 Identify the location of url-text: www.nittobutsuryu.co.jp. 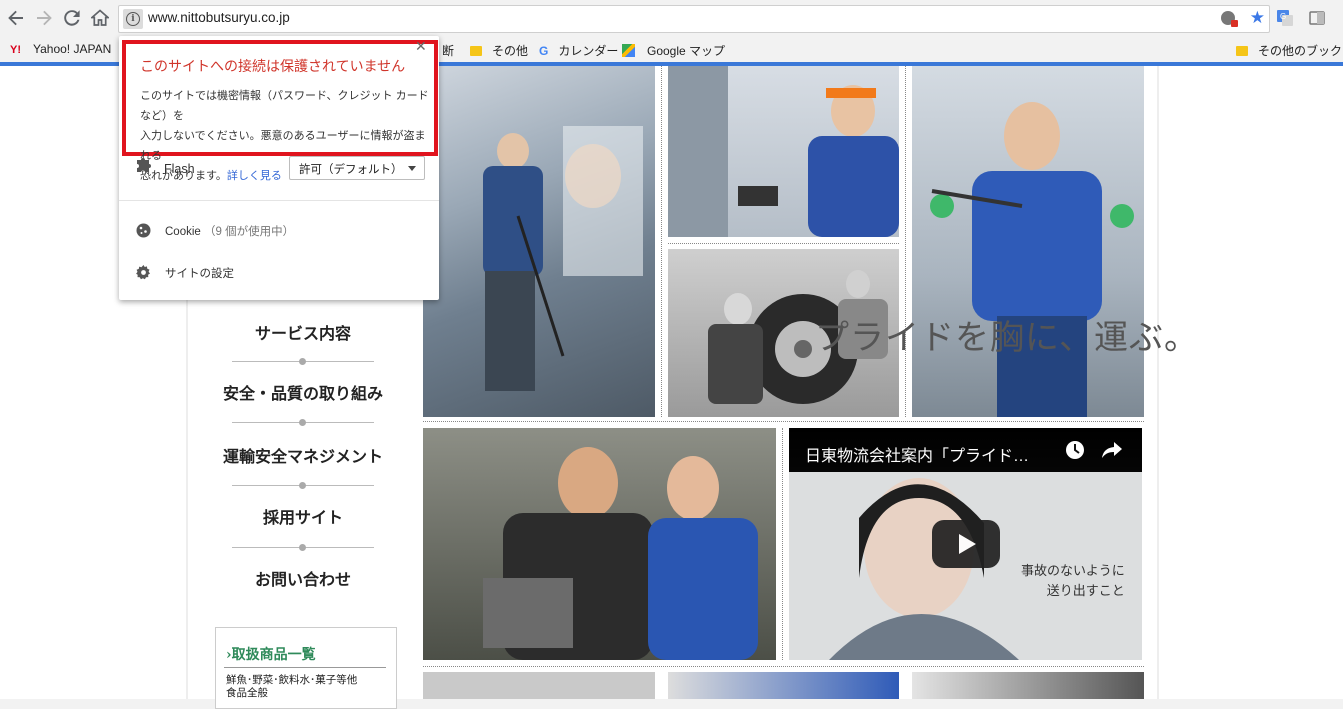
(219, 17).